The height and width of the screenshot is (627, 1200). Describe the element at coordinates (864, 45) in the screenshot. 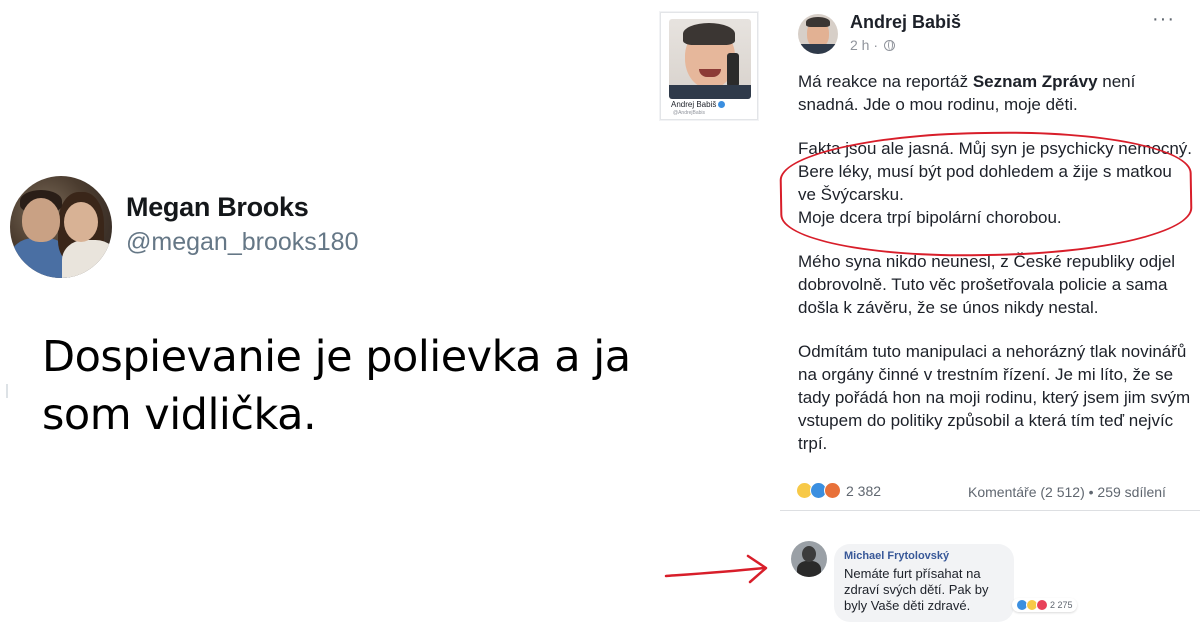

I see `post-time-text: 2 h ·` at that location.